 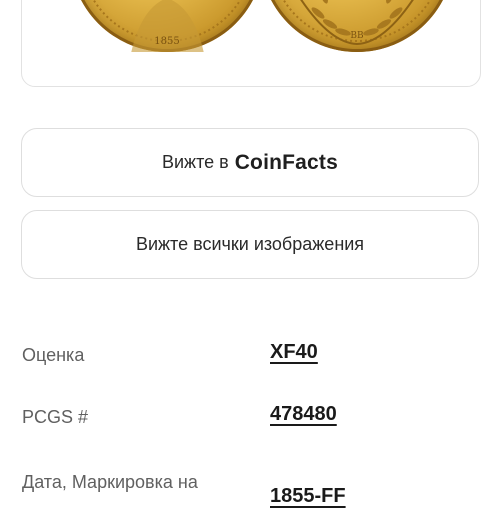 What do you see at coordinates (286, 162) in the screenshot?
I see `coinfacts-logo-text: CoinFacts` at bounding box center [286, 162].